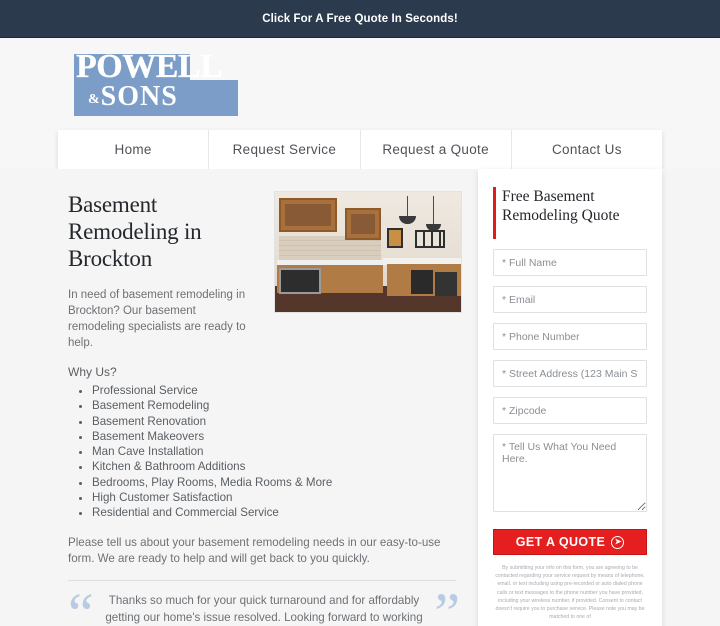 This screenshot has height=626, width=720. I want to click on list-item: Residential and Commercial Service, so click(285, 513).